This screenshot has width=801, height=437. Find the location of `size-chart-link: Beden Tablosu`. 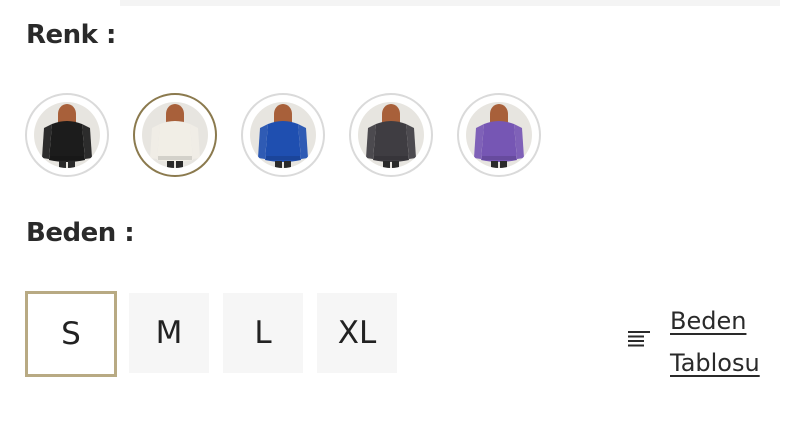

size-chart-link: Beden Tablosu is located at coordinates (704, 342).